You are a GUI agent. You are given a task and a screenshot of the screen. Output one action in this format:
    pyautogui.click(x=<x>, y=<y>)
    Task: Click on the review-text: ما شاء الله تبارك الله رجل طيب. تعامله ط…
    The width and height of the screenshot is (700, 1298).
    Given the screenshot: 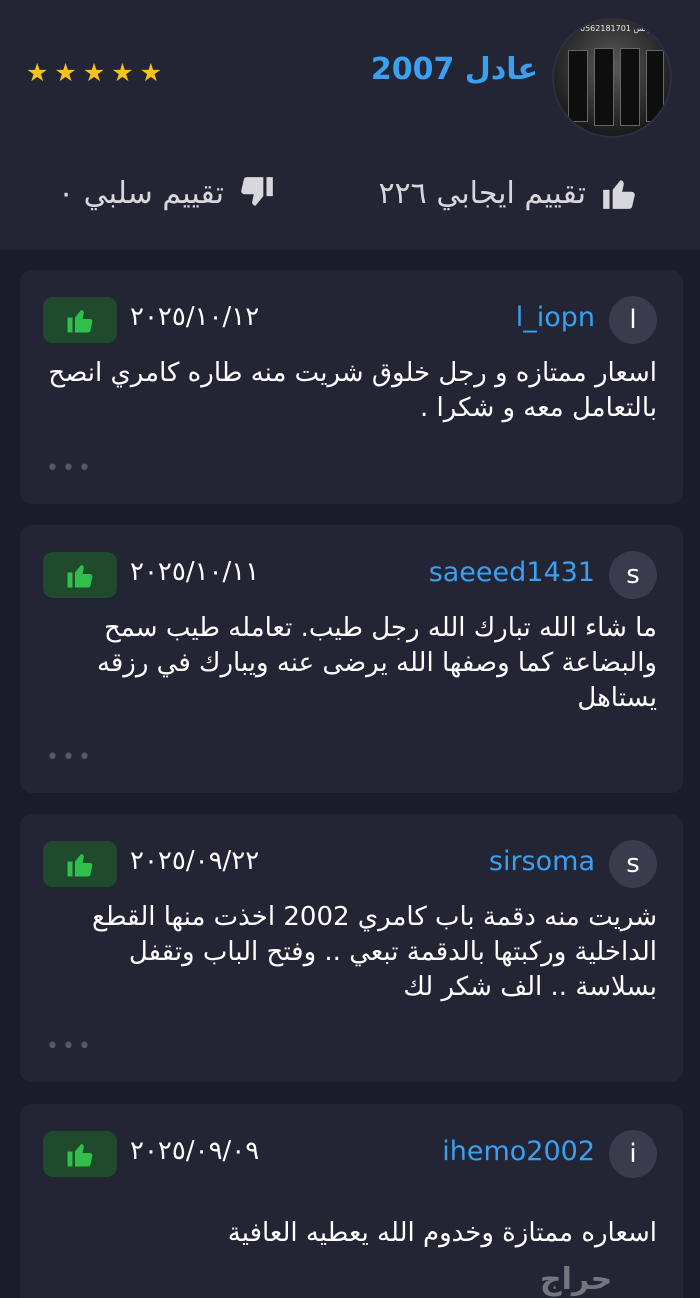 What is the action you would take?
    pyautogui.click(x=376, y=663)
    